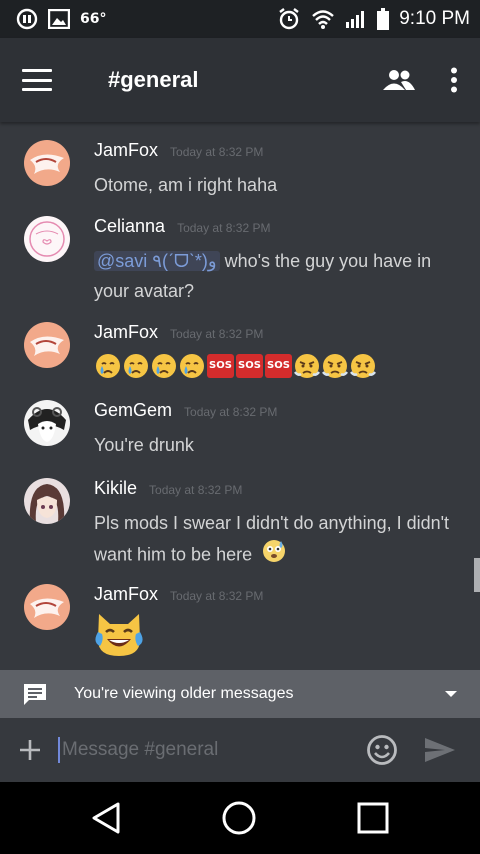 The image size is (480, 854). Describe the element at coordinates (235, 430) in the screenshot. I see `message-item: GemGem Today at 8:32 PM You're drunk` at that location.